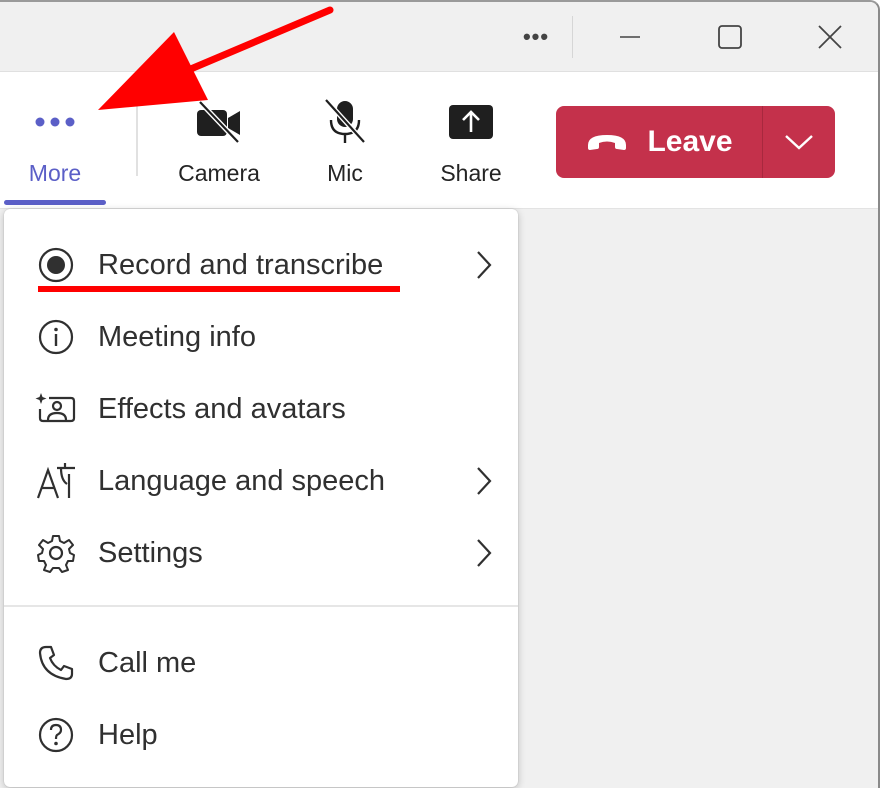  I want to click on language-icon, so click(55, 481).